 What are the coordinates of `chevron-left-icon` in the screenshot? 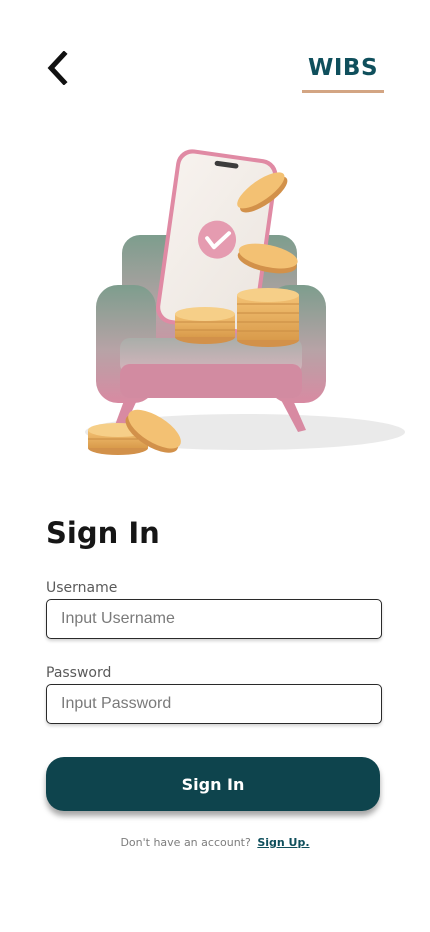 It's located at (57, 68).